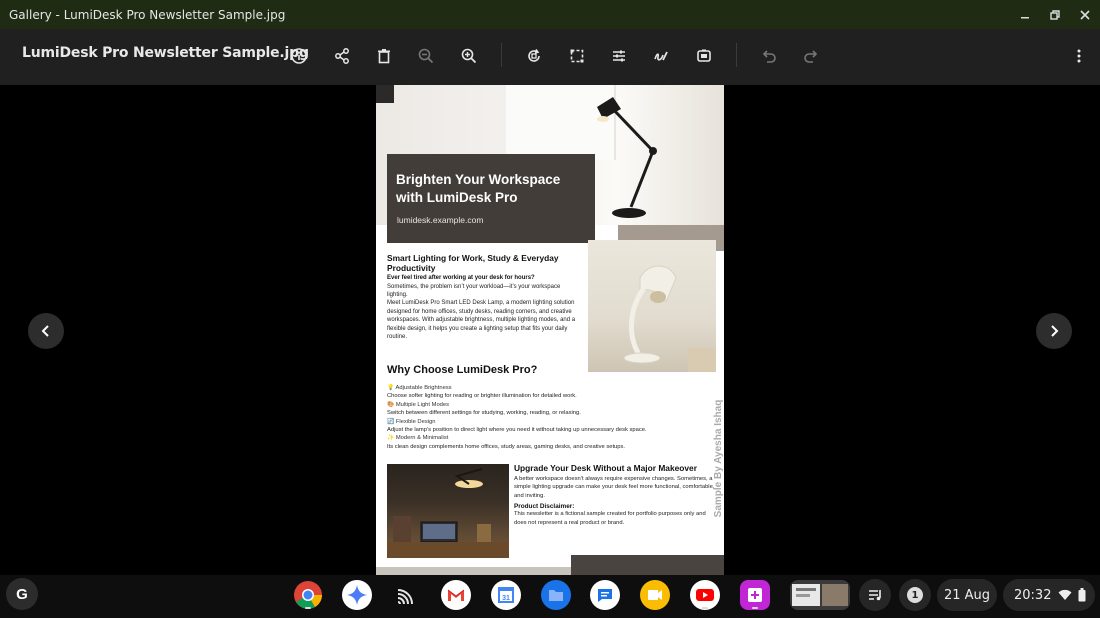 This screenshot has width=1100, height=618. I want to click on calendar-icon: 31, so click(506, 595).